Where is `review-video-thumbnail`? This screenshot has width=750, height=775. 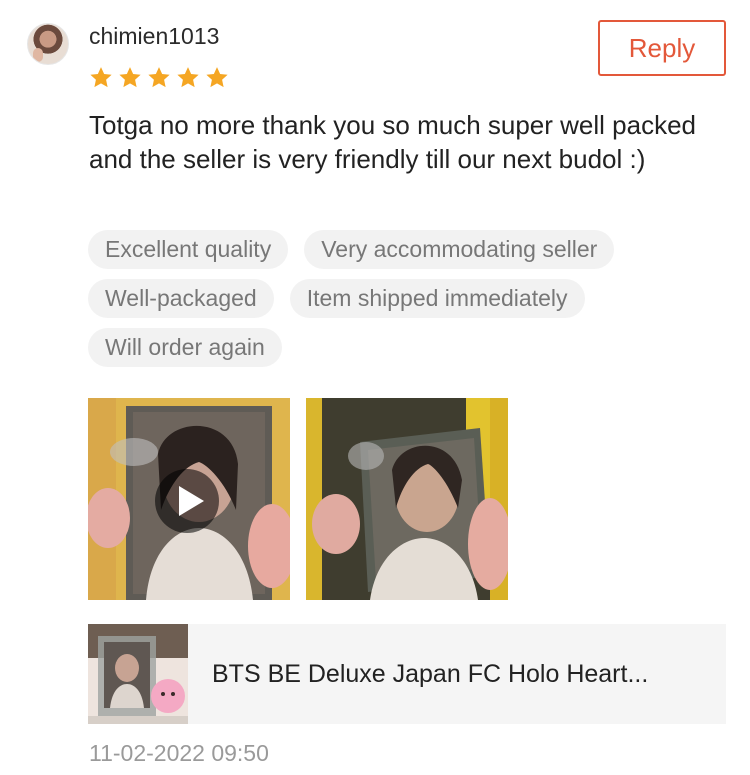 review-video-thumbnail is located at coordinates (189, 499).